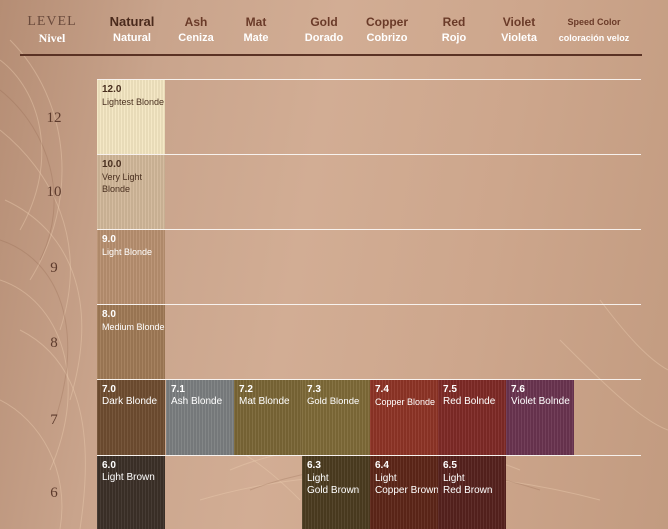 Image resolution: width=668 pixels, height=529 pixels. What do you see at coordinates (131, 117) in the screenshot?
I see `swatch-12-0: 12.0 Lightest Blonde` at bounding box center [131, 117].